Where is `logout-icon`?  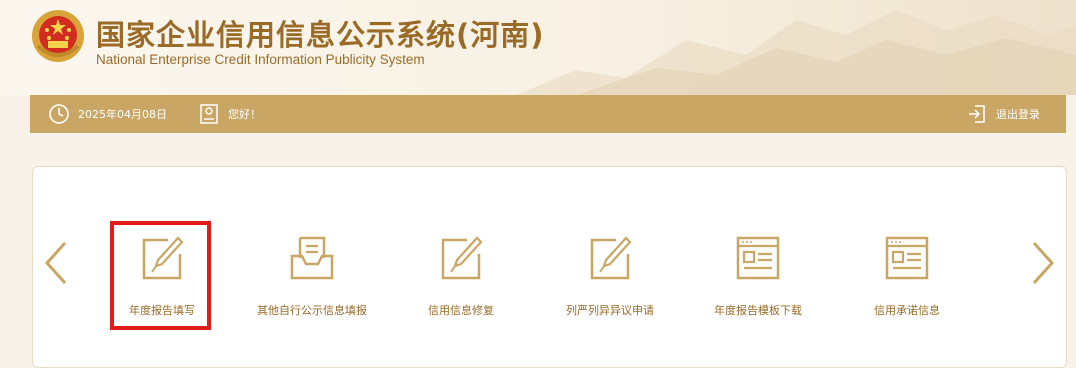 logout-icon is located at coordinates (977, 114).